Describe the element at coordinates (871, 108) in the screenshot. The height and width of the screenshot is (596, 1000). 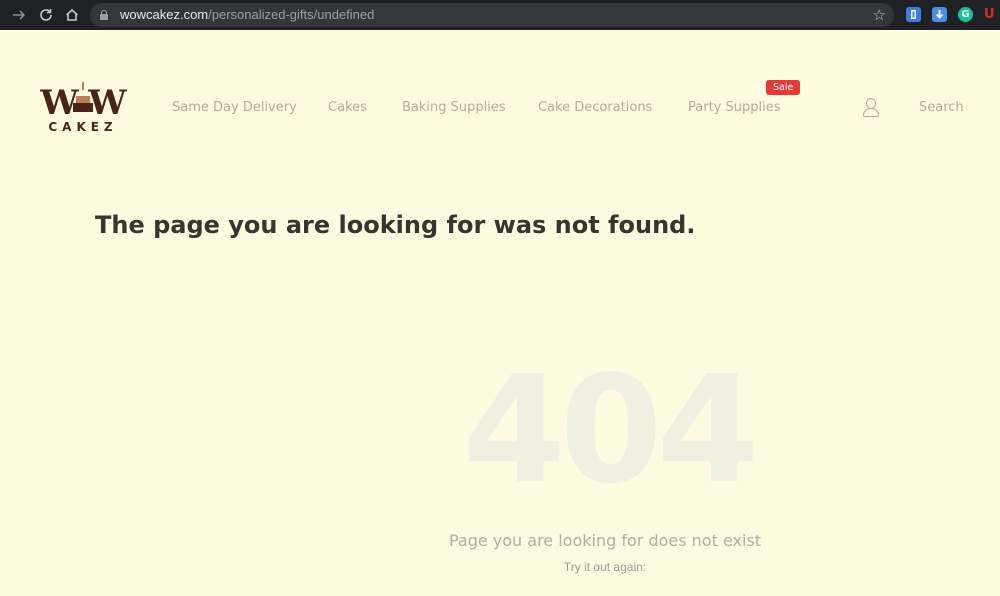
I see `account-icon` at that location.